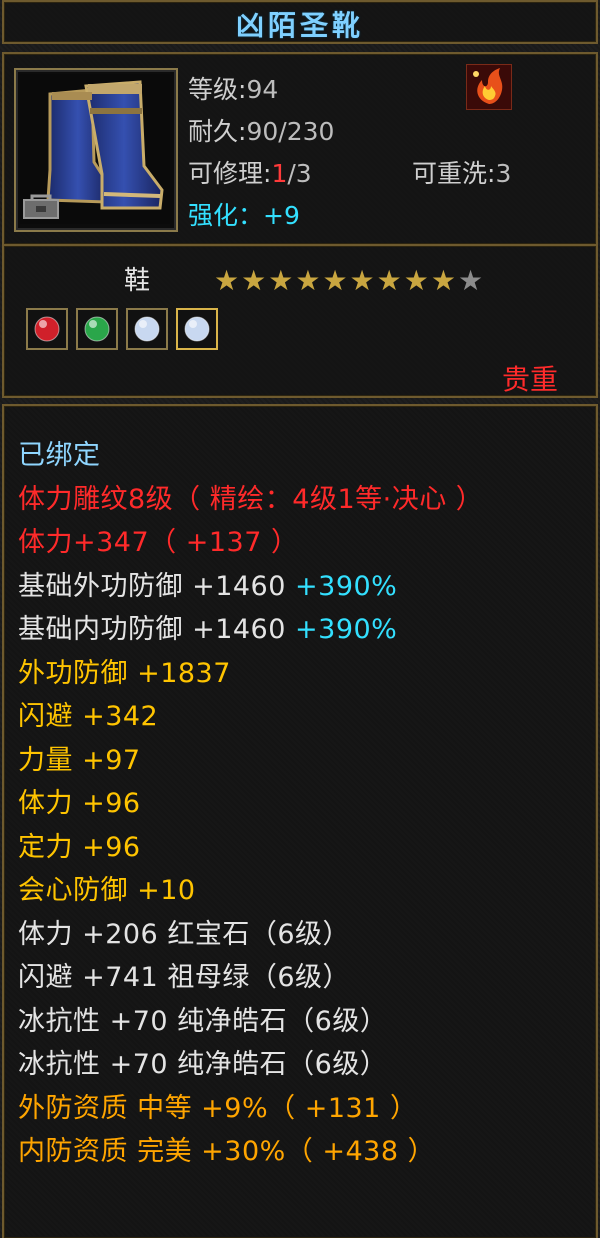 The height and width of the screenshot is (1238, 600). Describe the element at coordinates (218, 1108) in the screenshot. I see `outer-defense-quality-attr: 外防资质 中等 +9%（ +131 ）` at that location.